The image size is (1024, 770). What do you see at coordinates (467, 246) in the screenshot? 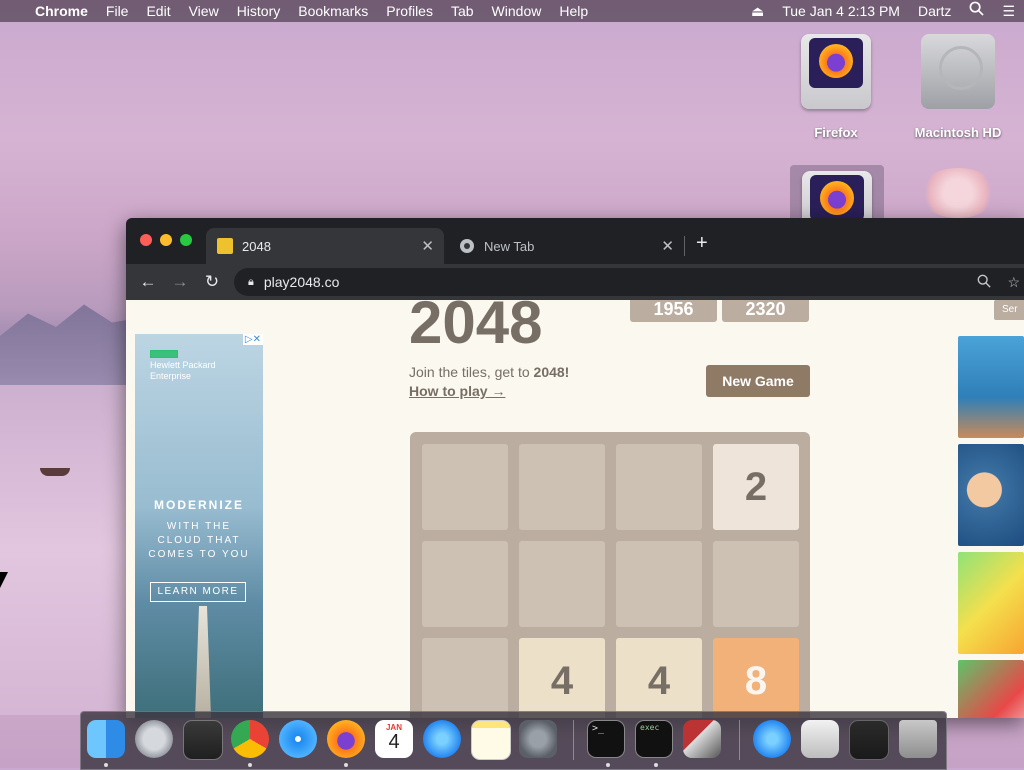
I see `chrome-favicon-icon` at bounding box center [467, 246].